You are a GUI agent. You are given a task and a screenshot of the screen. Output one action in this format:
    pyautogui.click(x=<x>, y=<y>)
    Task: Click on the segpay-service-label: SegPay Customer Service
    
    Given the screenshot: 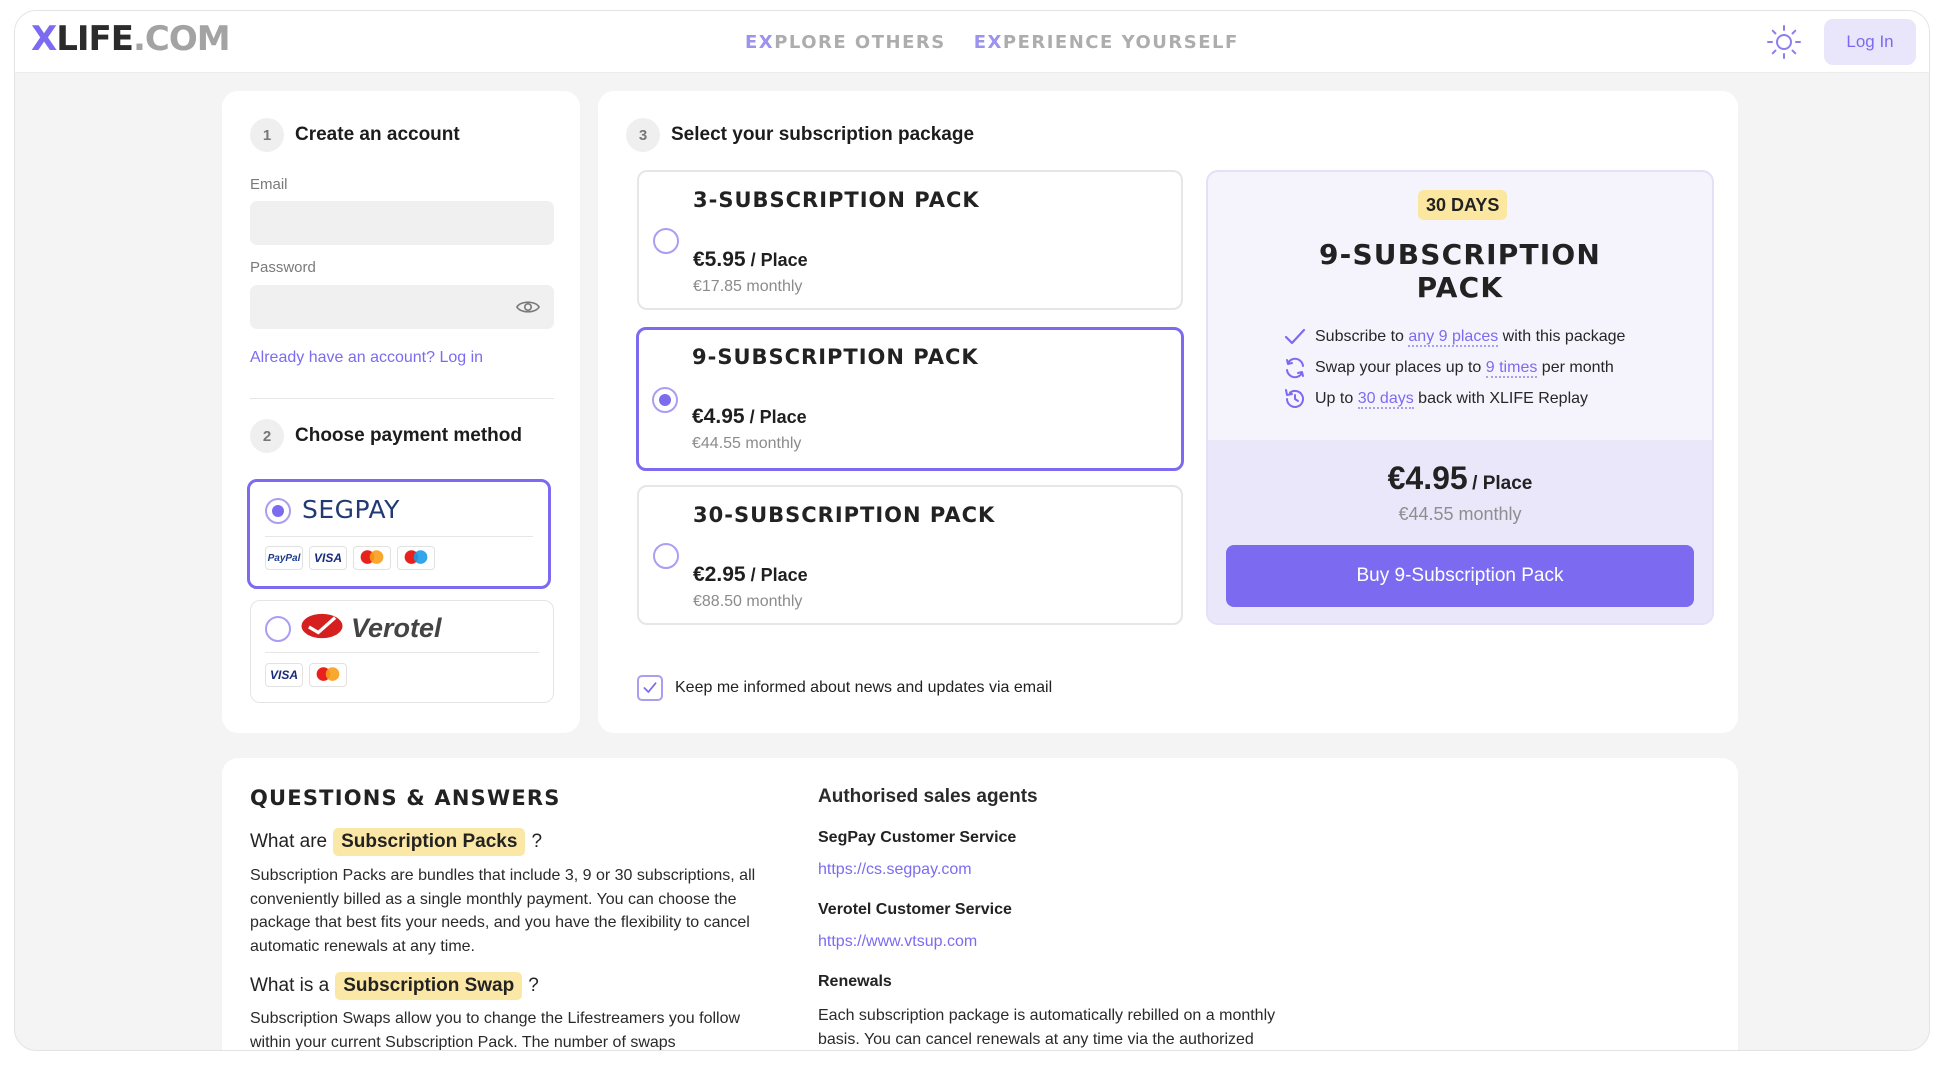 What is the action you would take?
    pyautogui.click(x=917, y=837)
    